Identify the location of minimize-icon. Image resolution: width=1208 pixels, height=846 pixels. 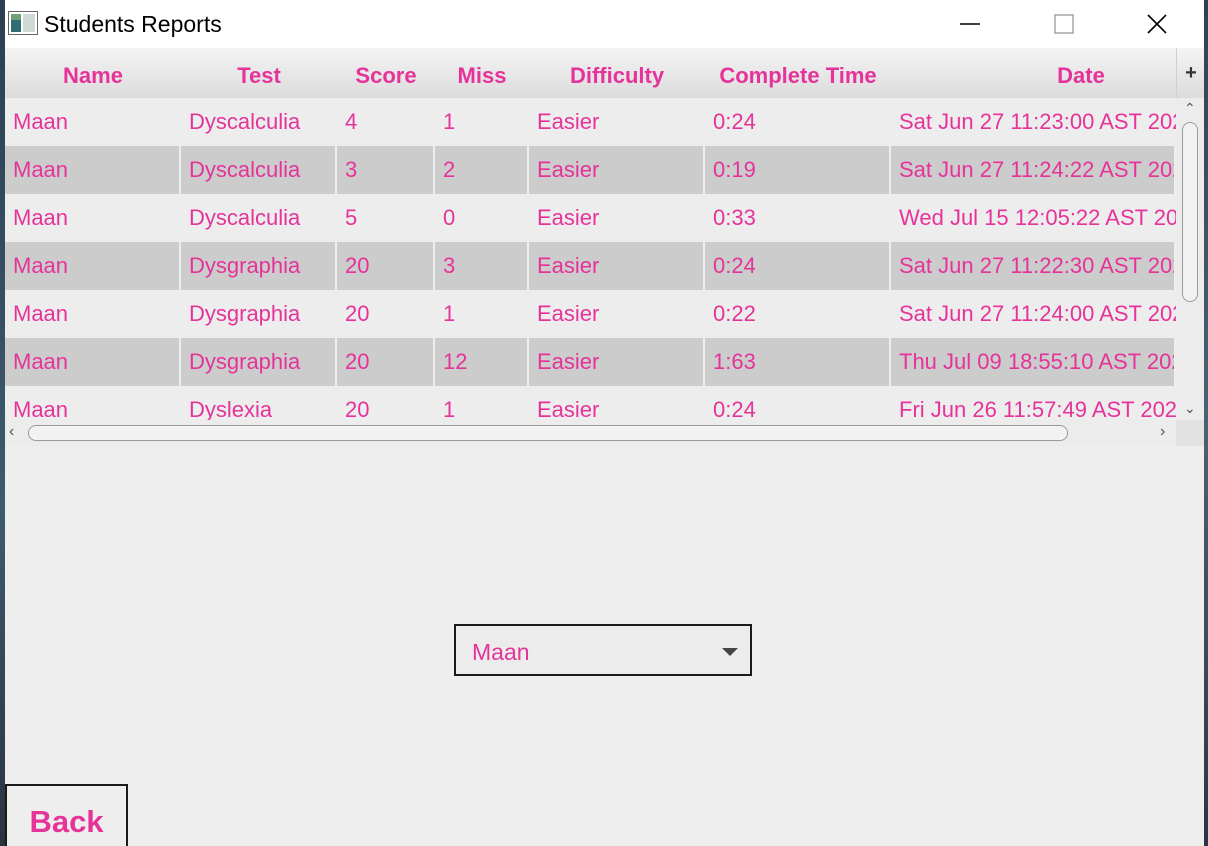
(970, 24).